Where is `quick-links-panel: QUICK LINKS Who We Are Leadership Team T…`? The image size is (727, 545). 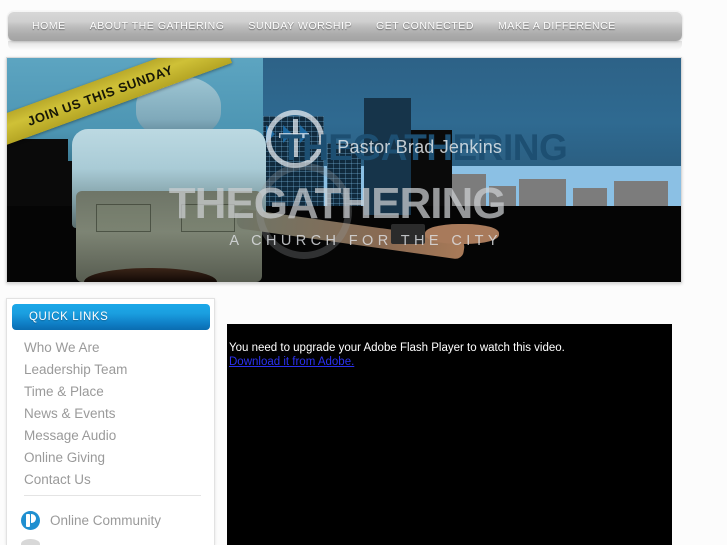 quick-links-panel: QUICK LINKS Who We Are Leadership Team T… is located at coordinates (110, 421).